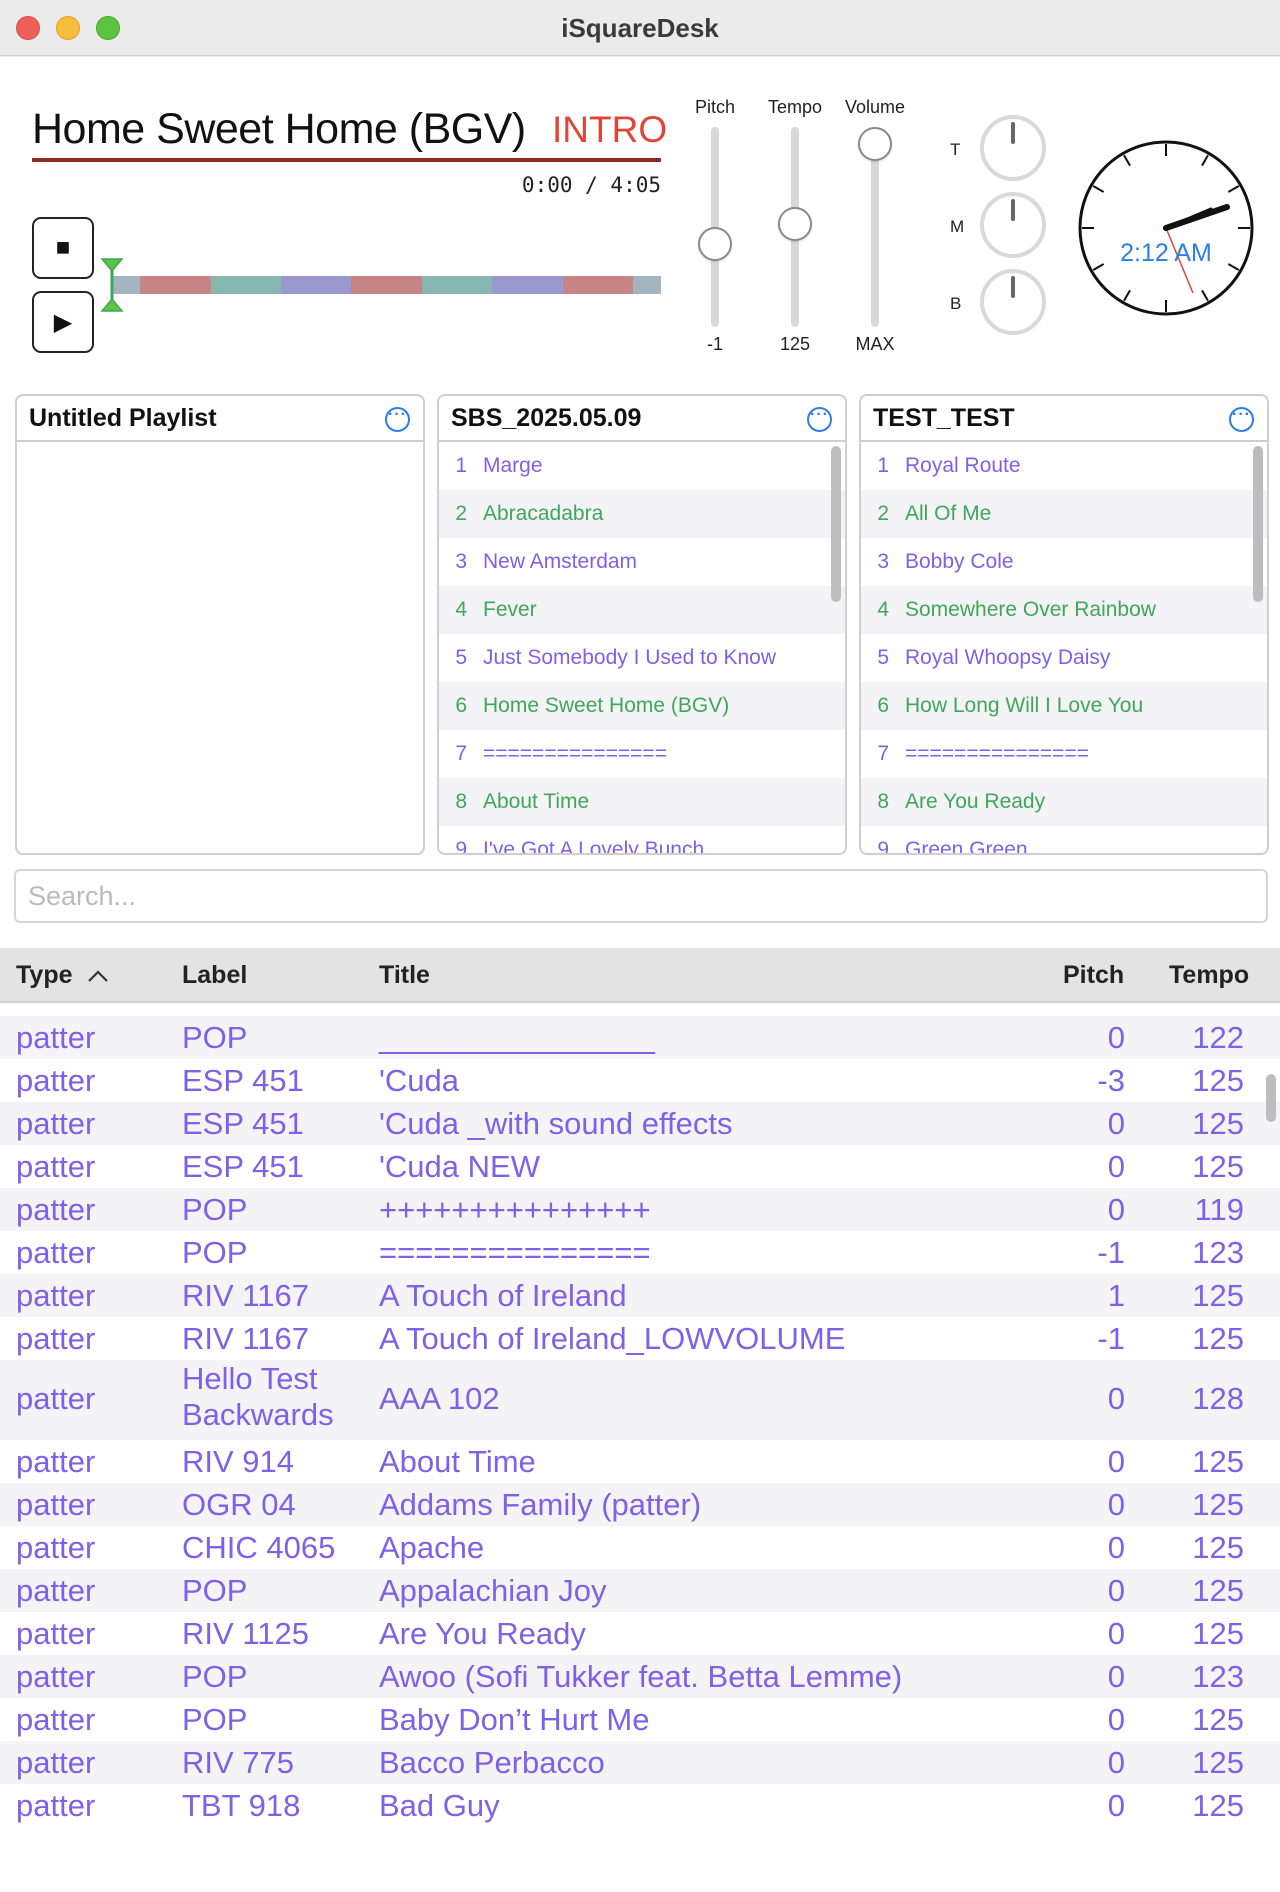  What do you see at coordinates (1064, 706) in the screenshot?
I see `playlist-item: 6 How Long Will I Love You` at bounding box center [1064, 706].